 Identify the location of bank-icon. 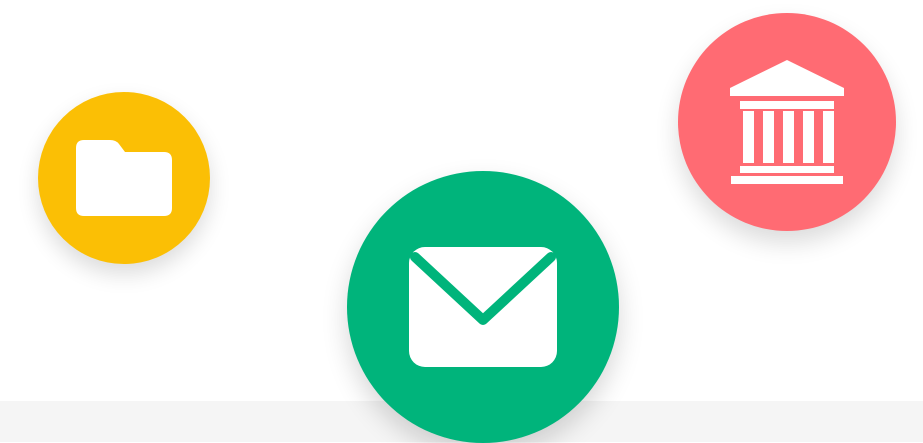
(787, 122).